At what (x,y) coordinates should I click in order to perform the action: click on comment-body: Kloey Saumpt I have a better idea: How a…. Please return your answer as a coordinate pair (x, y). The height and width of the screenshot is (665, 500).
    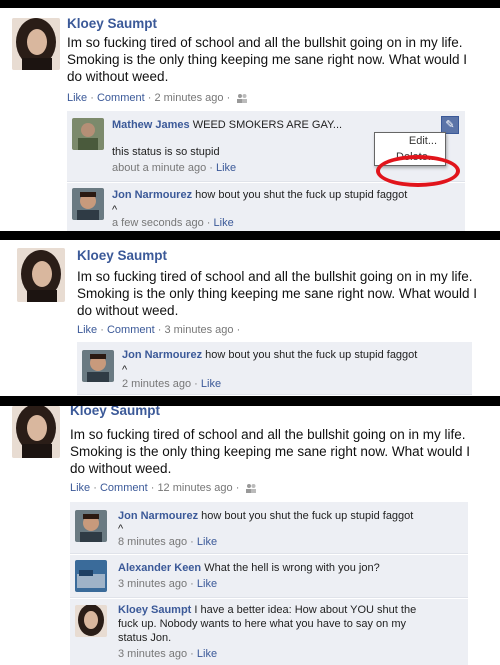
    Looking at the image, I should click on (290, 610).